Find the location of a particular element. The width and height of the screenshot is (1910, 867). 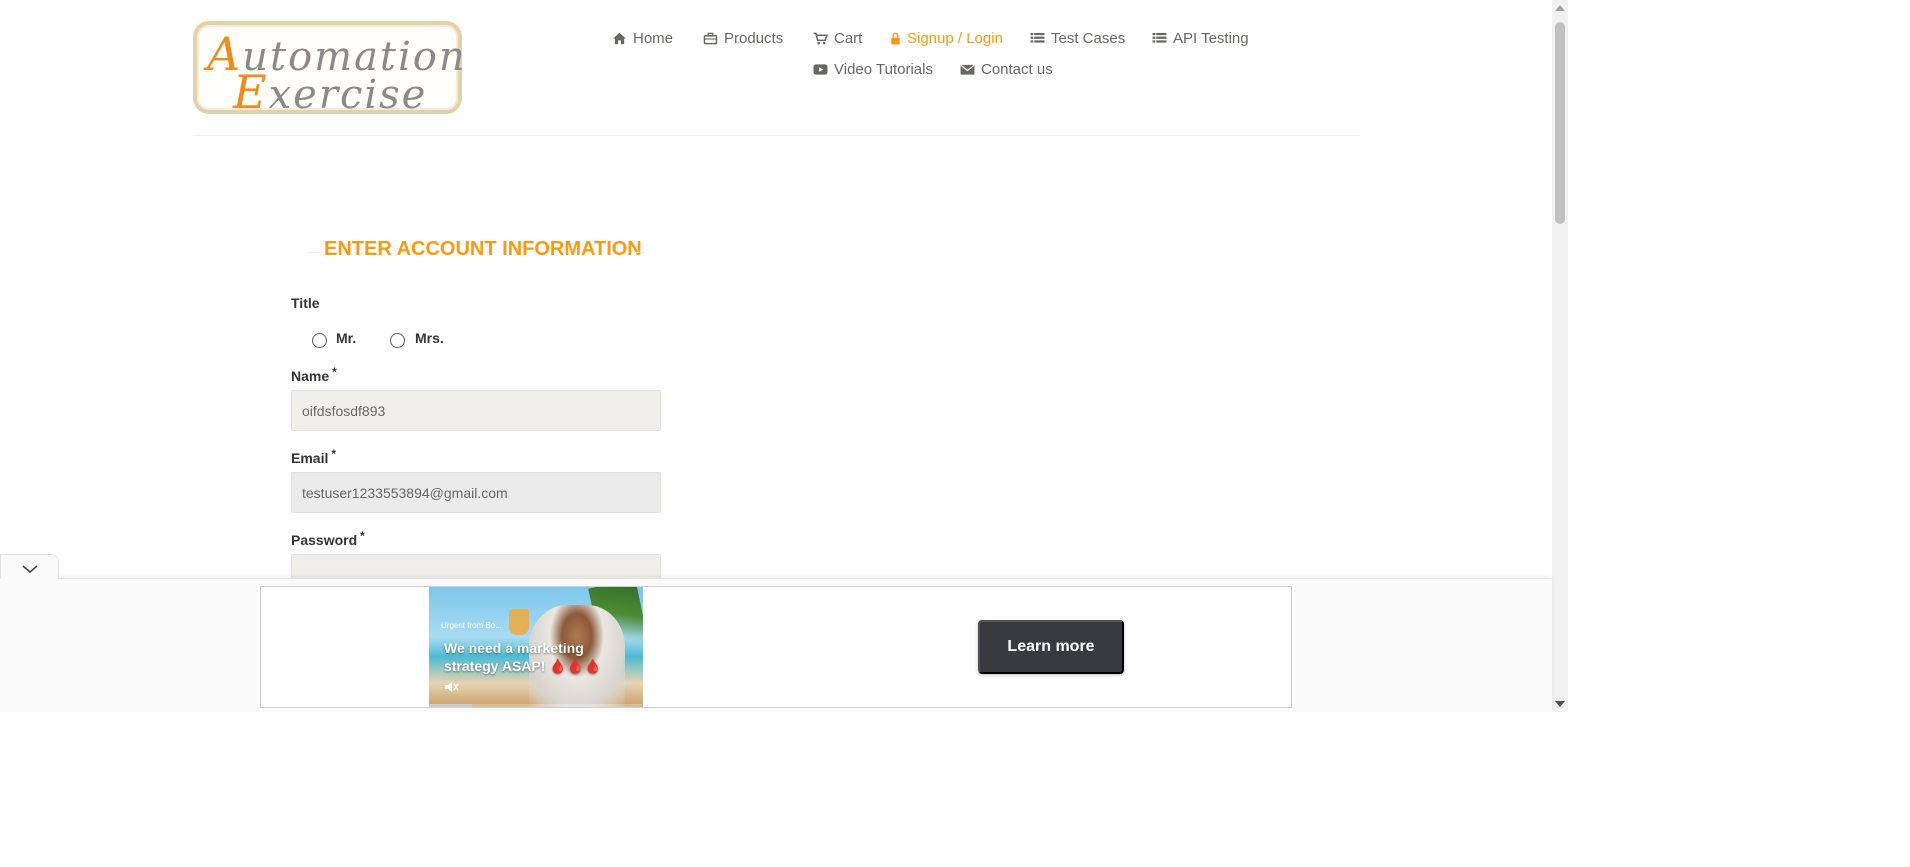

nav-cart: Cart is located at coordinates (837, 38).